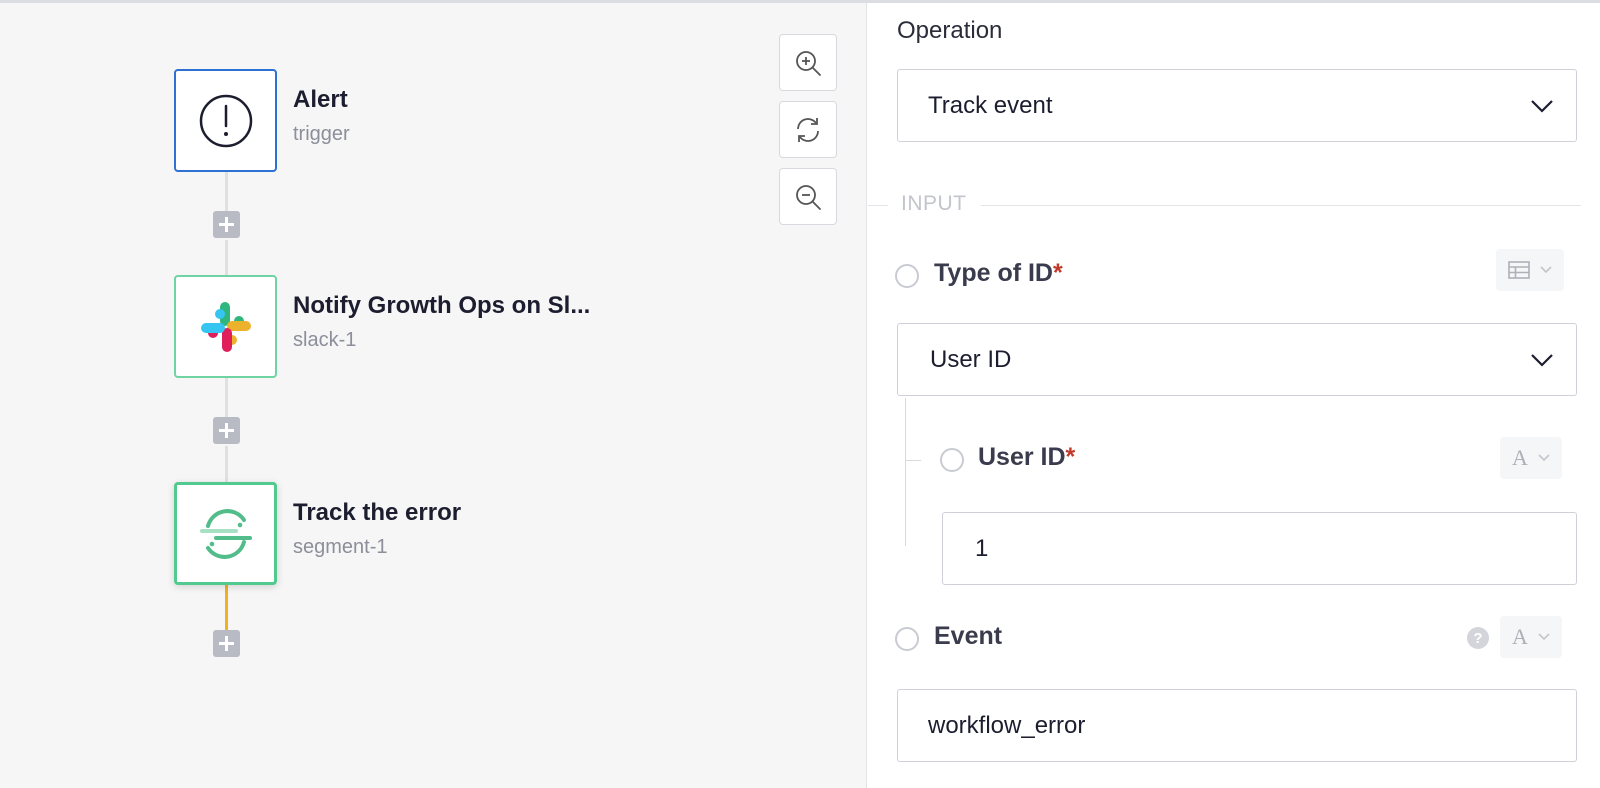 This screenshot has height=788, width=1600. What do you see at coordinates (952, 460) in the screenshot?
I see `user-id-radio` at bounding box center [952, 460].